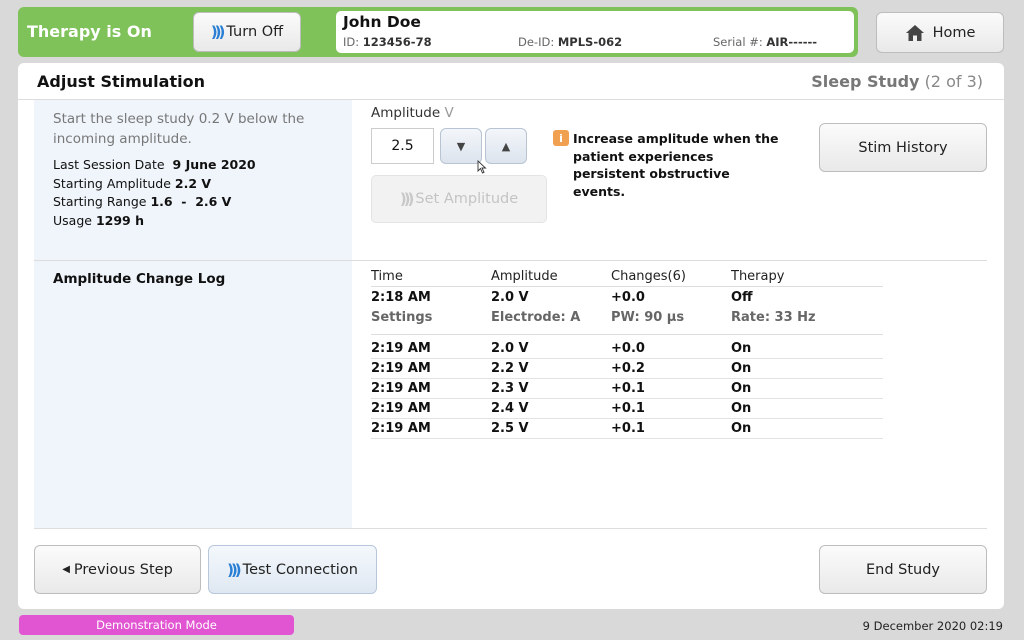  I want to click on triangle-down-icon: ▼, so click(461, 146).